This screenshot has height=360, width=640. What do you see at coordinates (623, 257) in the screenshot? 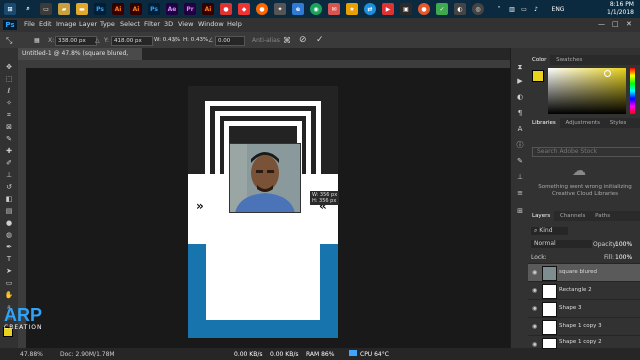
I see `fill-value: 100%` at bounding box center [623, 257].